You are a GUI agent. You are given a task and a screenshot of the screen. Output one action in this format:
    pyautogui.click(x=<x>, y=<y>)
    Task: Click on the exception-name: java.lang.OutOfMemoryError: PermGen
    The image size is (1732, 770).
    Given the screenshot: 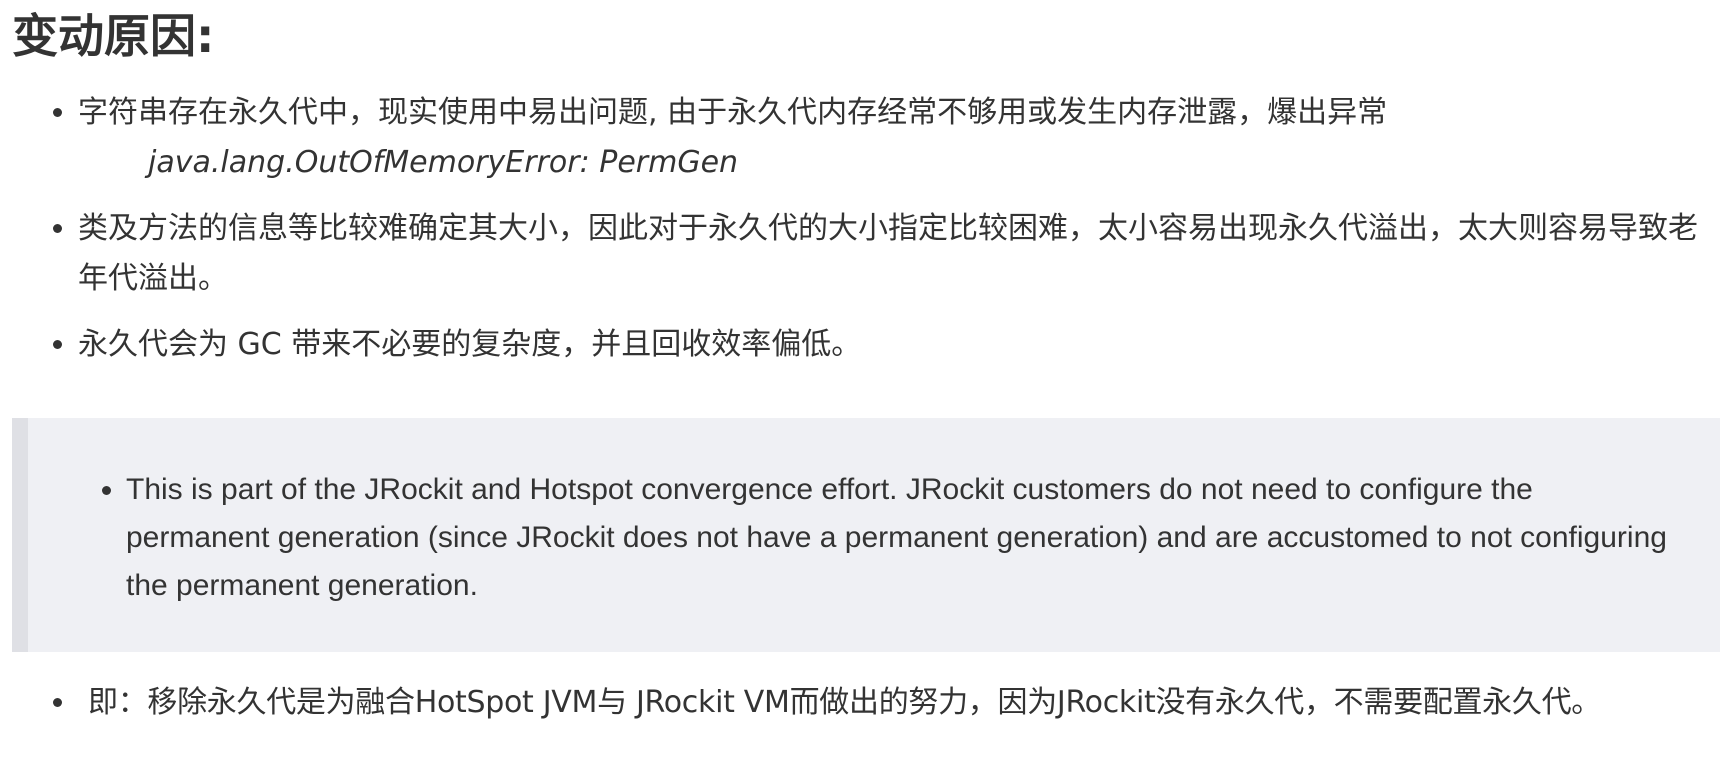 What is the action you would take?
    pyautogui.click(x=443, y=162)
    